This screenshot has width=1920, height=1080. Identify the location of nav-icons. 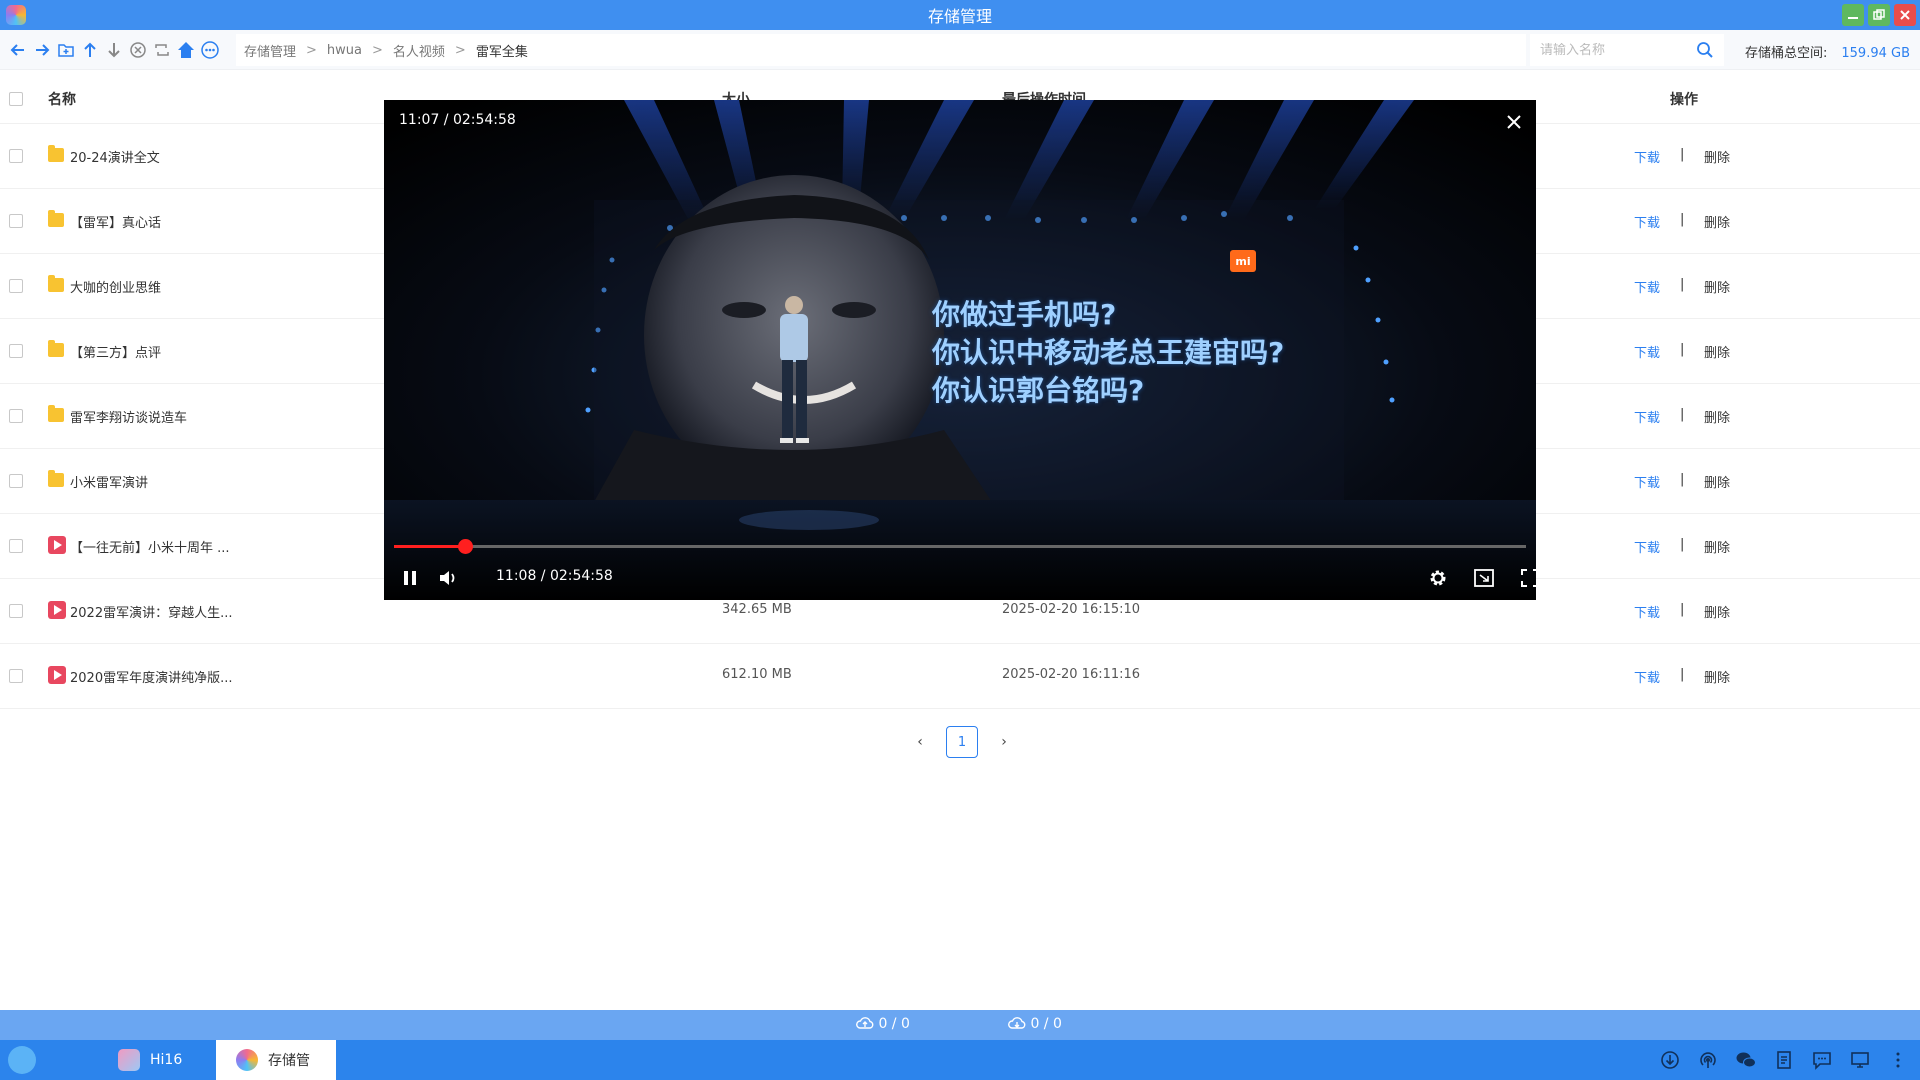
(114, 50).